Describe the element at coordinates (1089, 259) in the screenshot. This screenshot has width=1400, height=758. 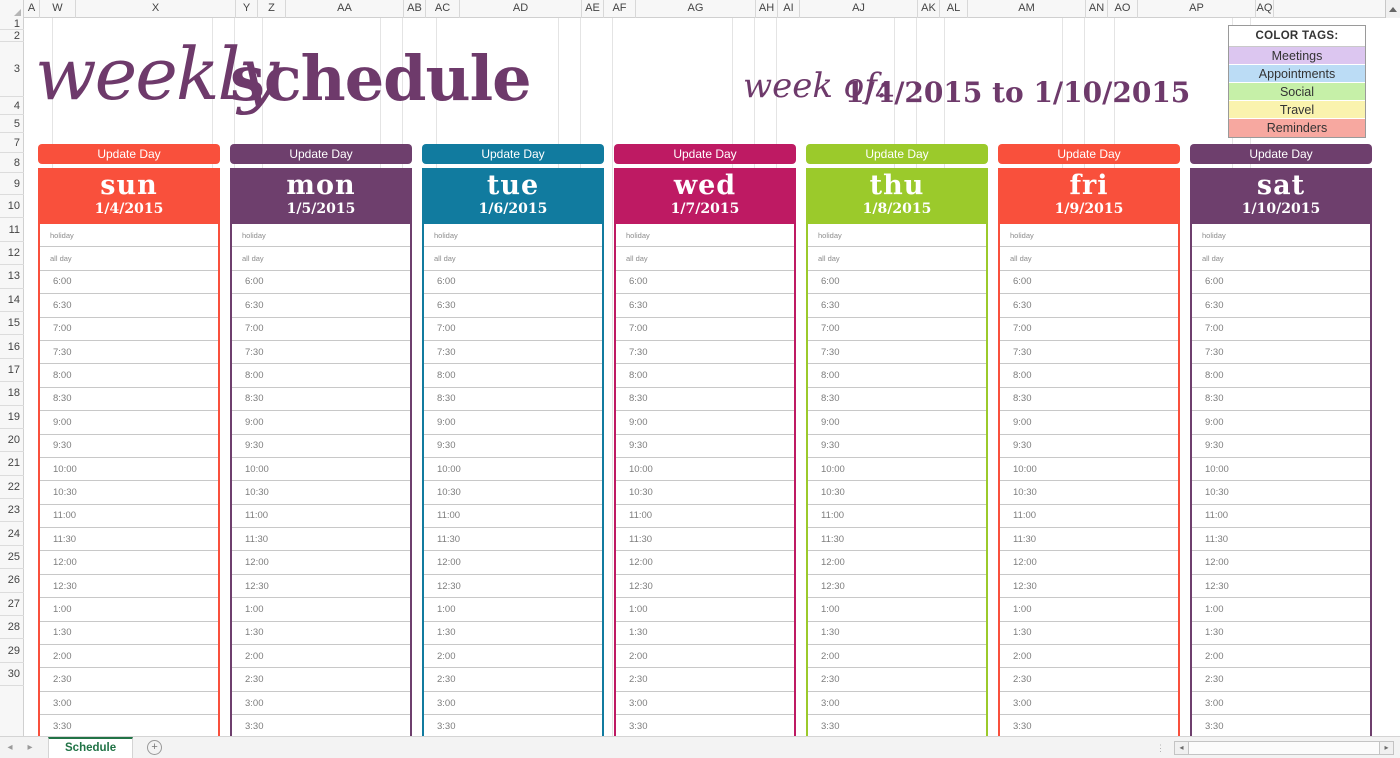
I see `slot-all-day-fri: all day` at that location.